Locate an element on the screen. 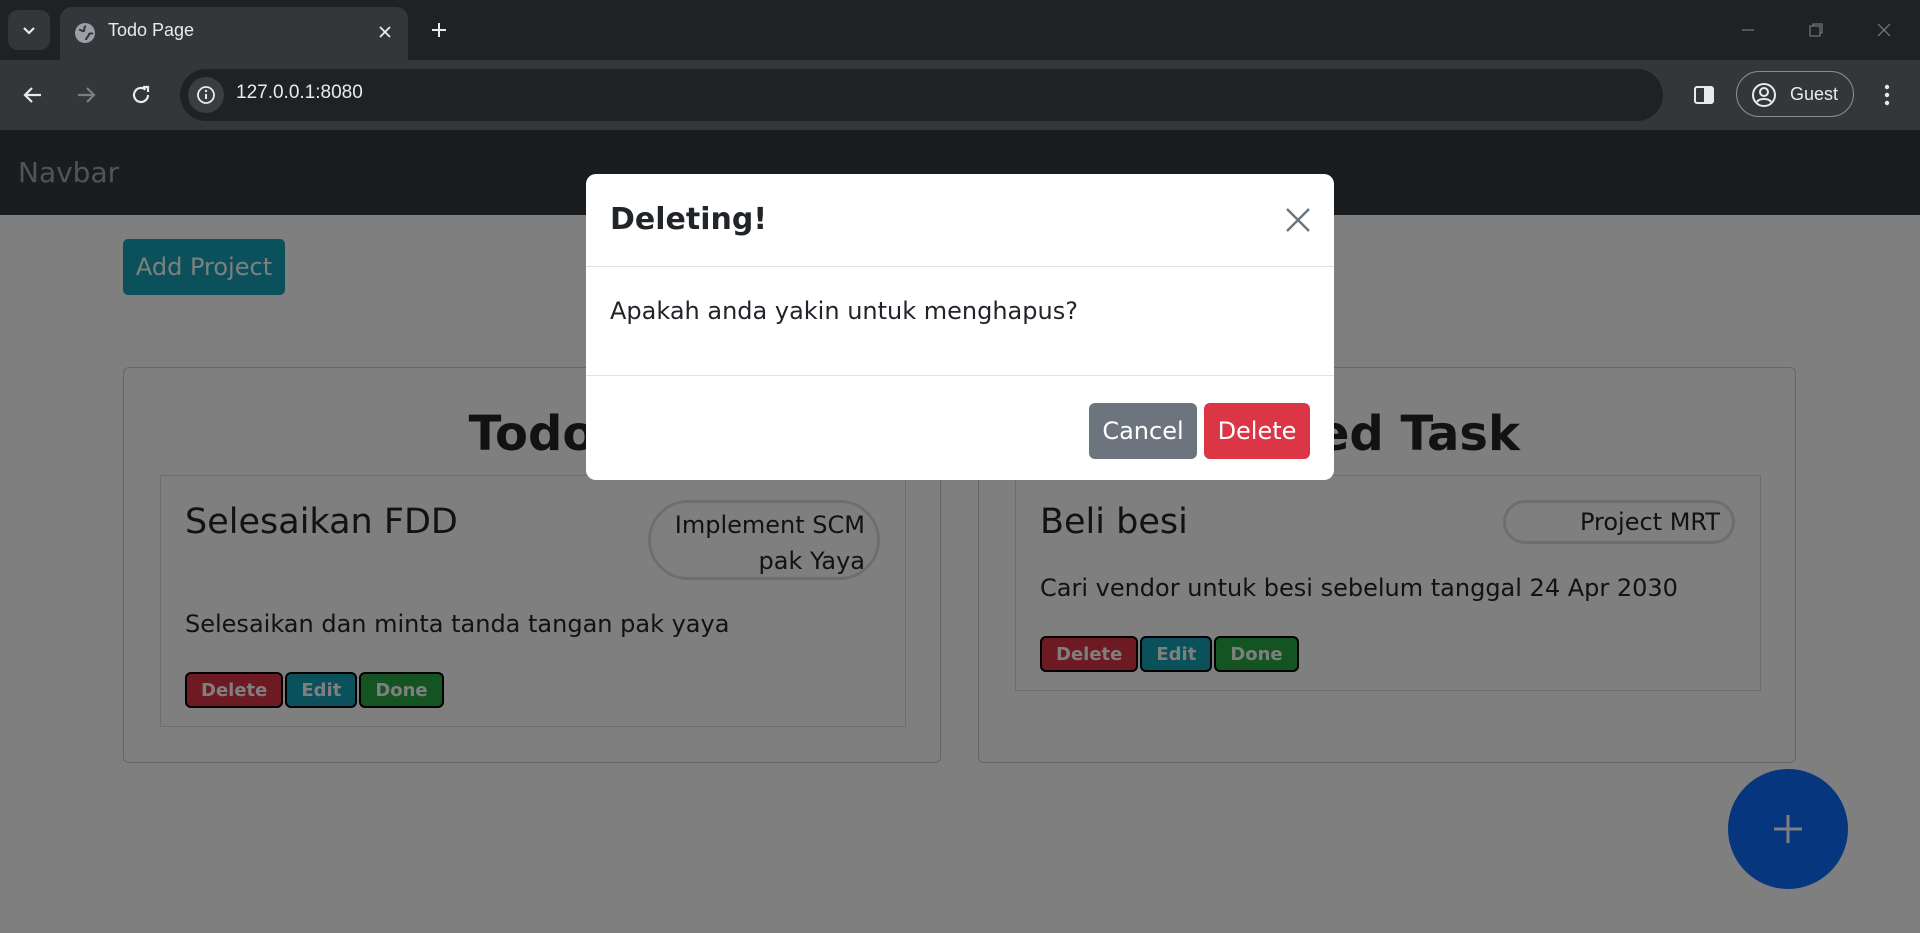 The width and height of the screenshot is (1920, 933). minimize-button is located at coordinates (1748, 30).